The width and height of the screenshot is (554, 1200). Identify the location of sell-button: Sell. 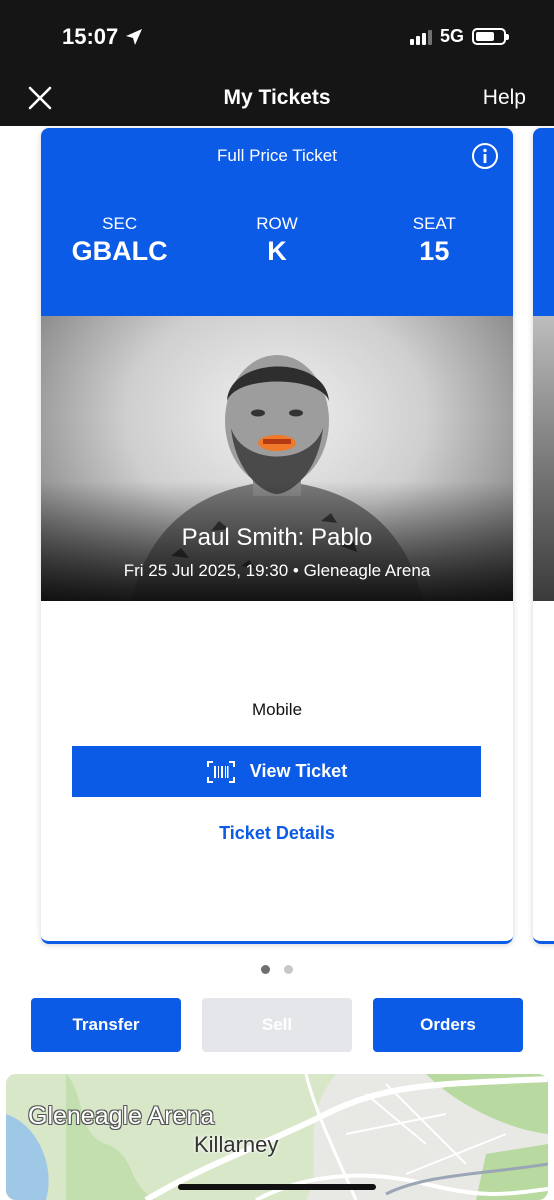
(277, 1025).